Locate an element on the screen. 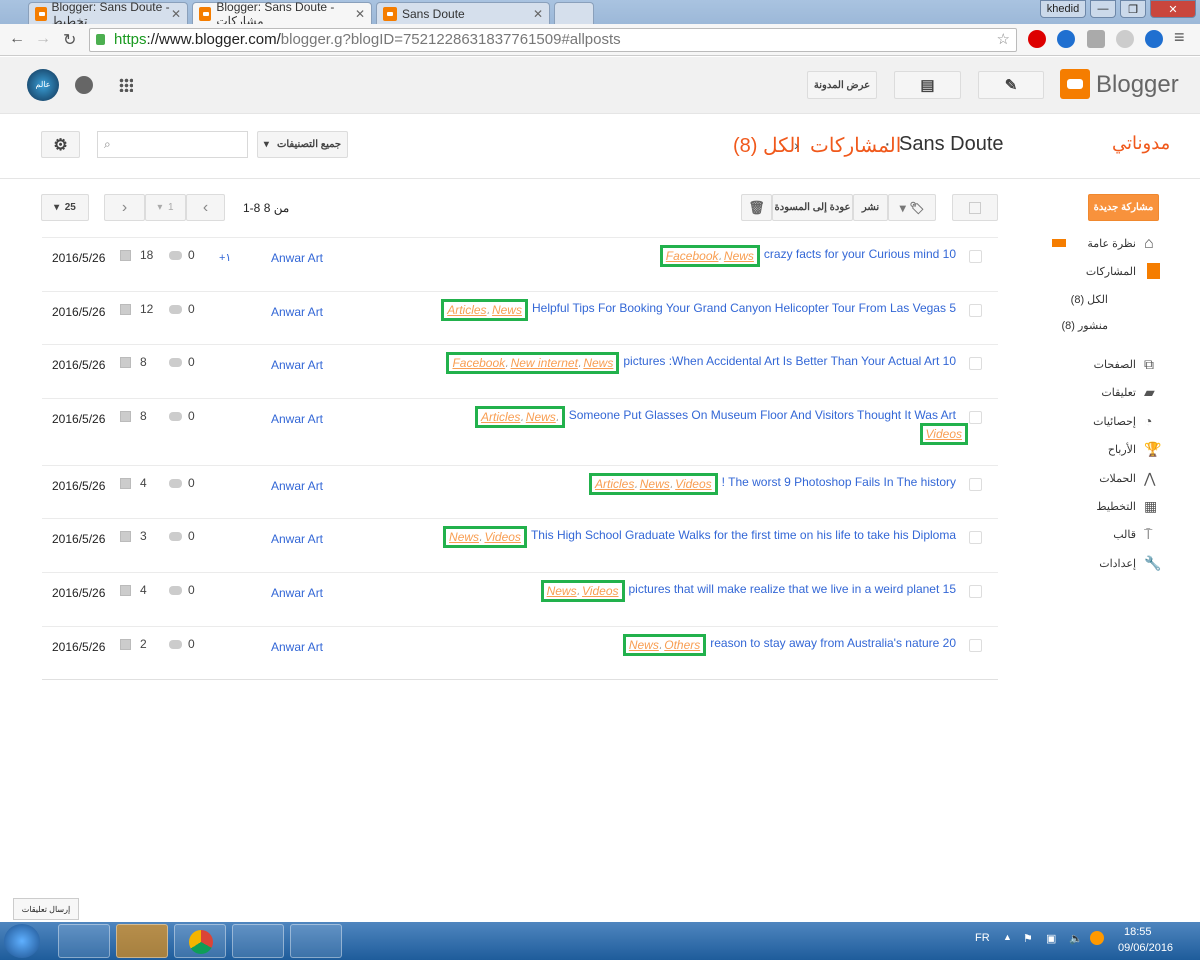 This screenshot has width=1200, height=960. sidebar-item: التخطيط is located at coordinates (1076, 506).